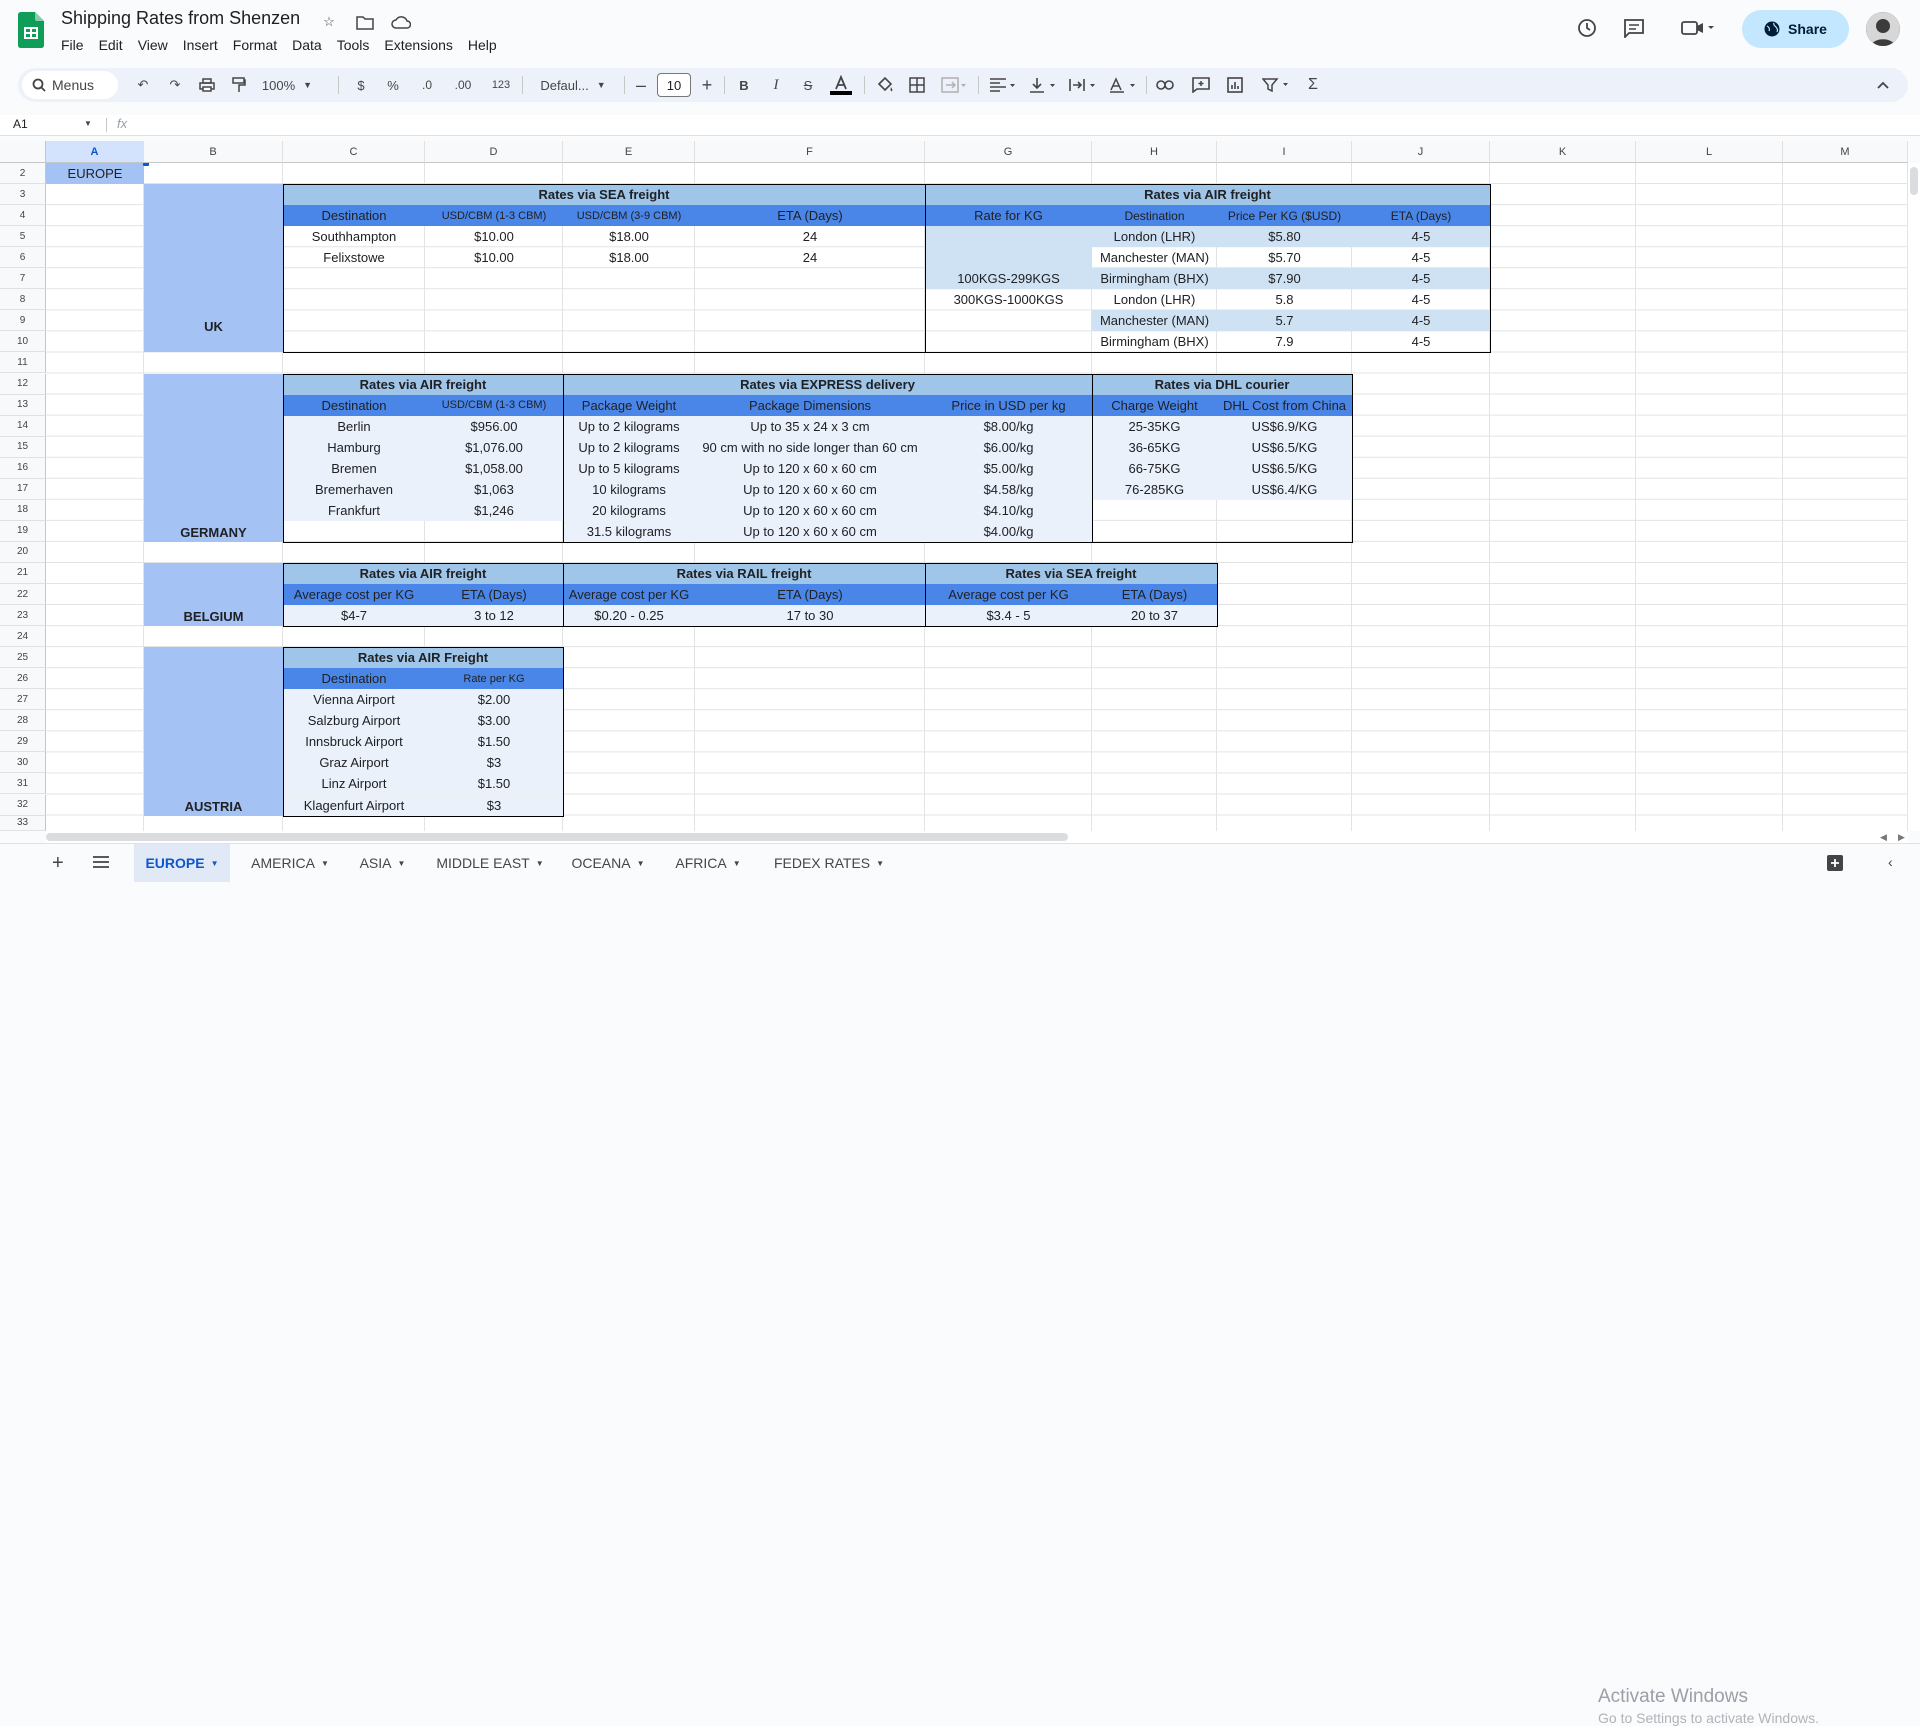 The height and width of the screenshot is (1726, 1920). What do you see at coordinates (810, 426) in the screenshot?
I see `germany-express-cell: Up to 35 x 24 x 3 cm` at bounding box center [810, 426].